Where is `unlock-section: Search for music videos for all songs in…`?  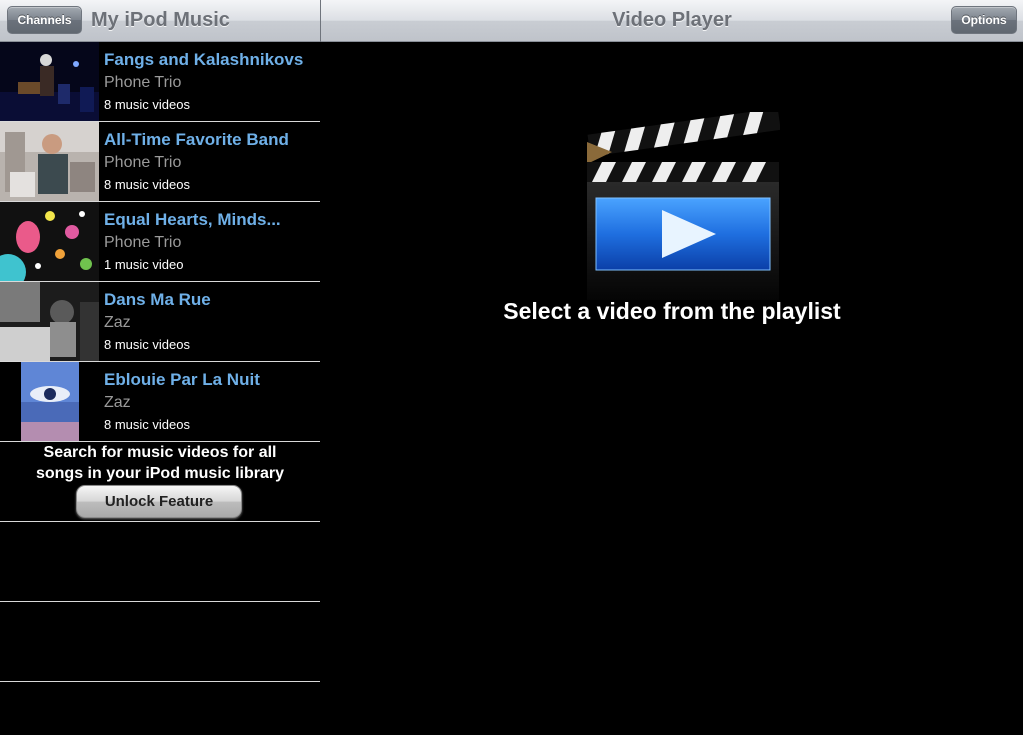 unlock-section: Search for music videos for all songs in… is located at coordinates (160, 482).